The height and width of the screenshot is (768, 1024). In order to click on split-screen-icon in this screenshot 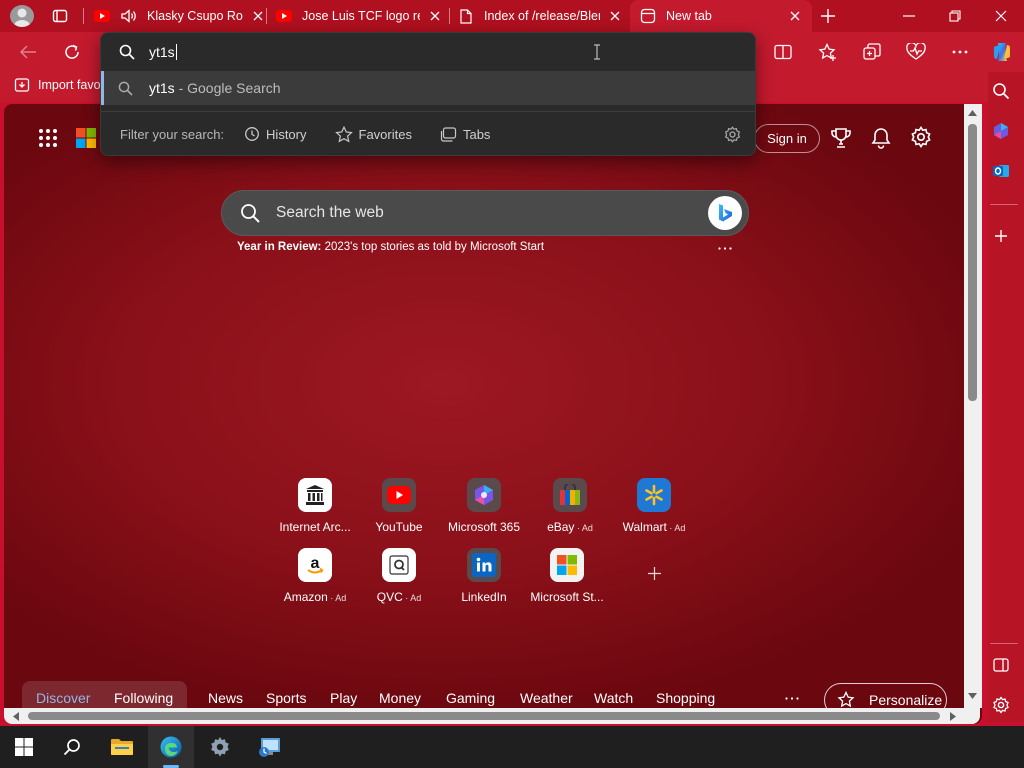, I will do `click(783, 52)`.